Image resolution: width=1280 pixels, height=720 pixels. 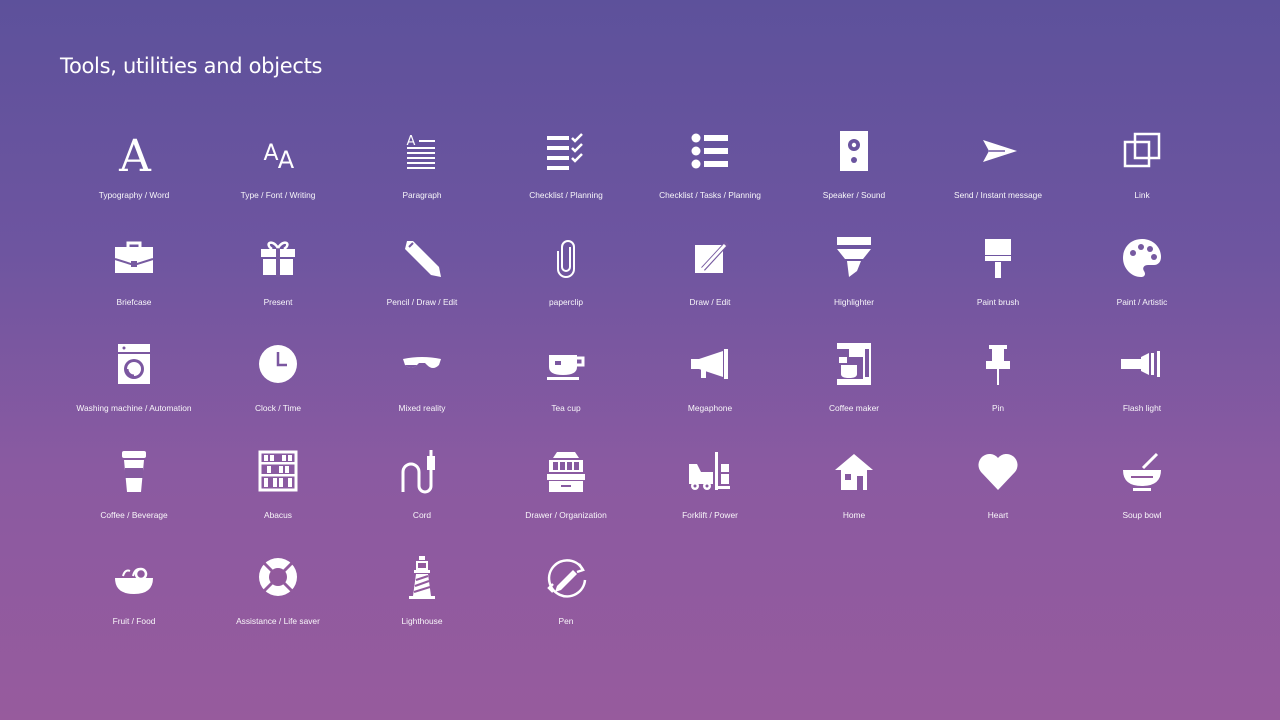 I want to click on icon-tile-link: Link, so click(x=1142, y=181).